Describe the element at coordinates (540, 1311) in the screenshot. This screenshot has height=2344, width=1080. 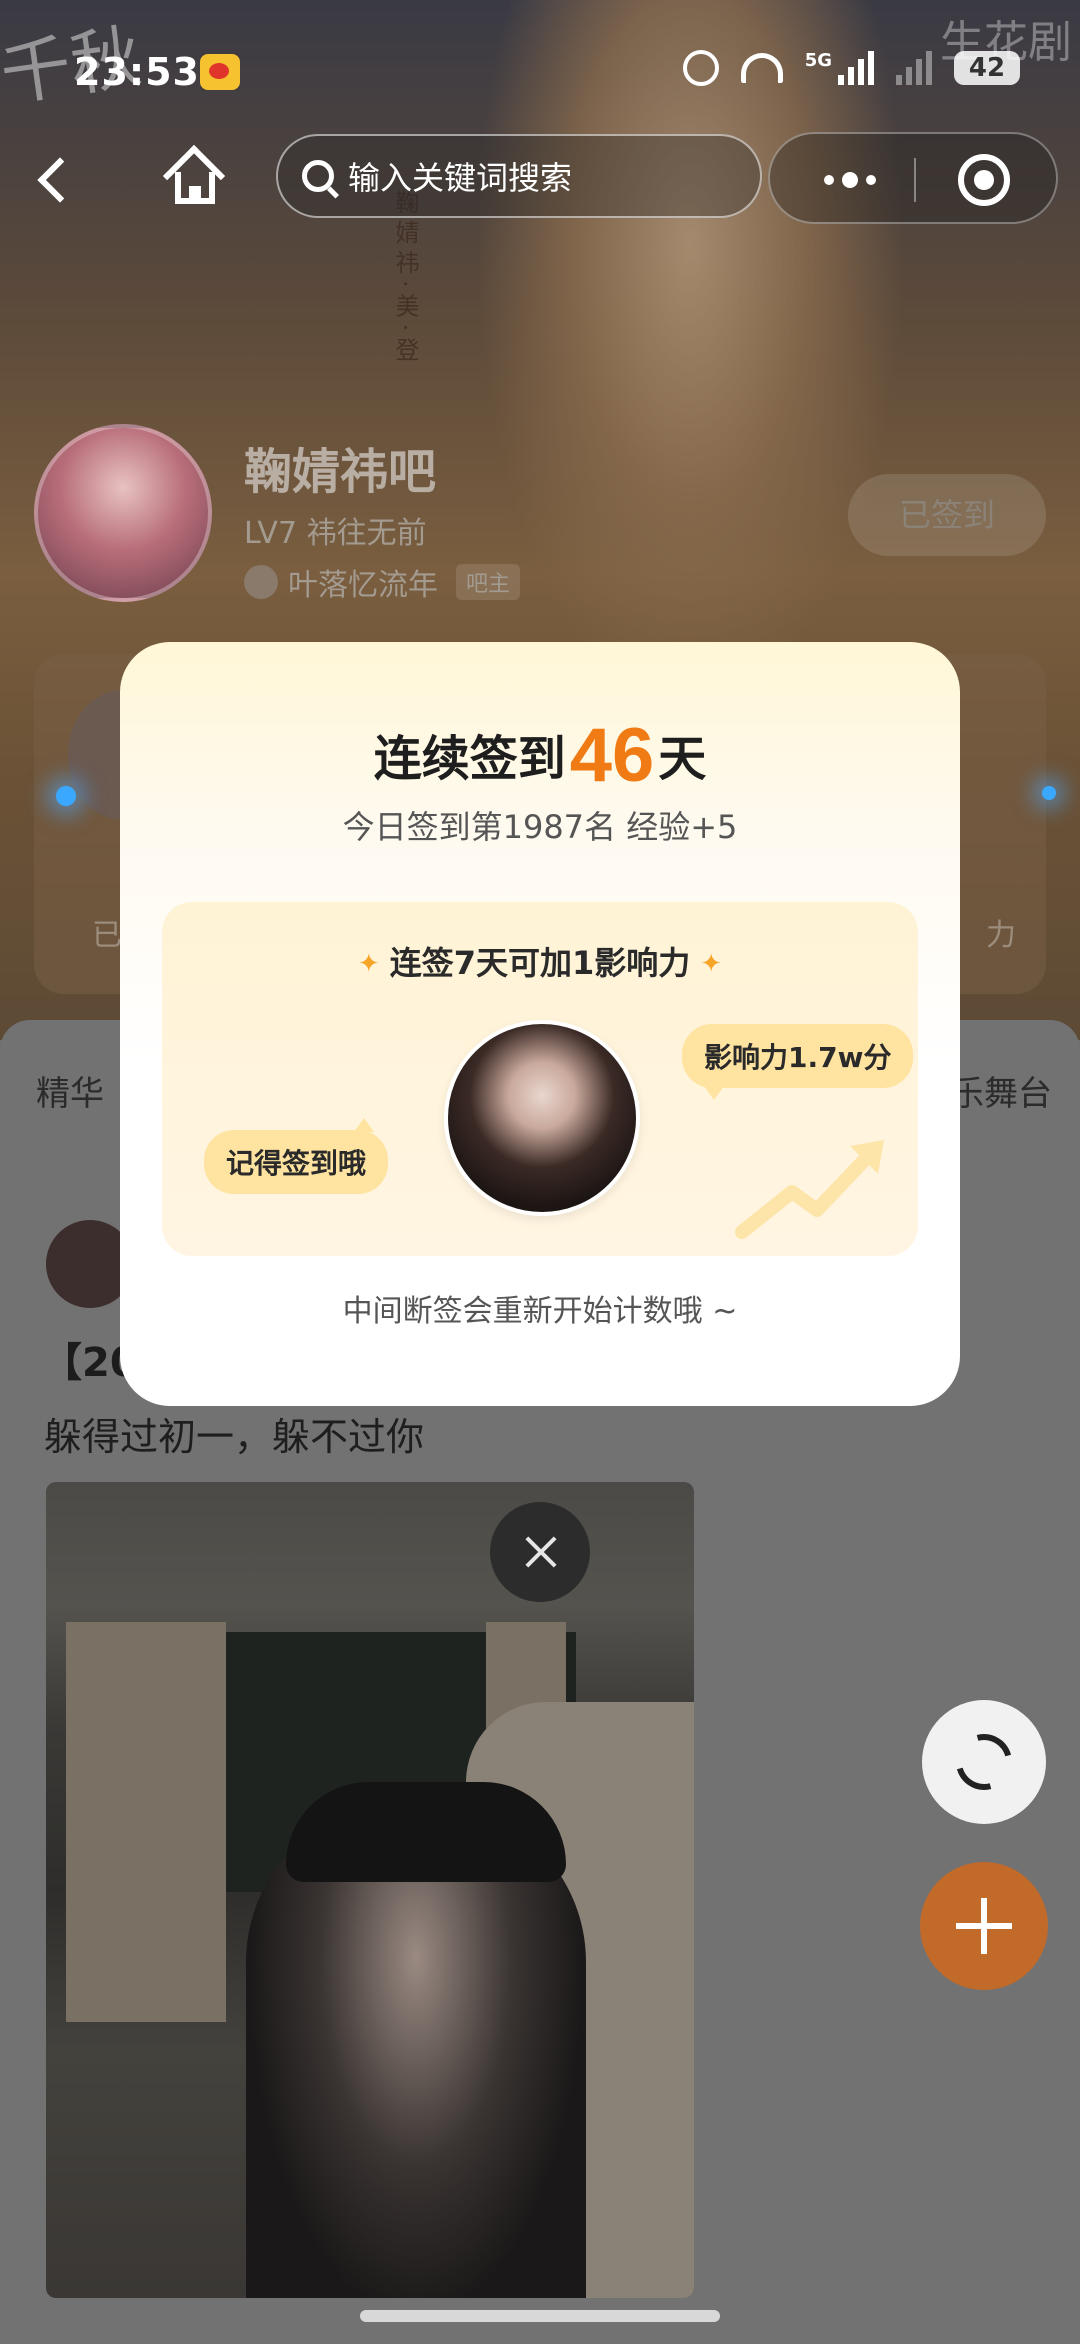
I see `modal-footer-note: 中间断签会重新开始计数哦 ~` at that location.